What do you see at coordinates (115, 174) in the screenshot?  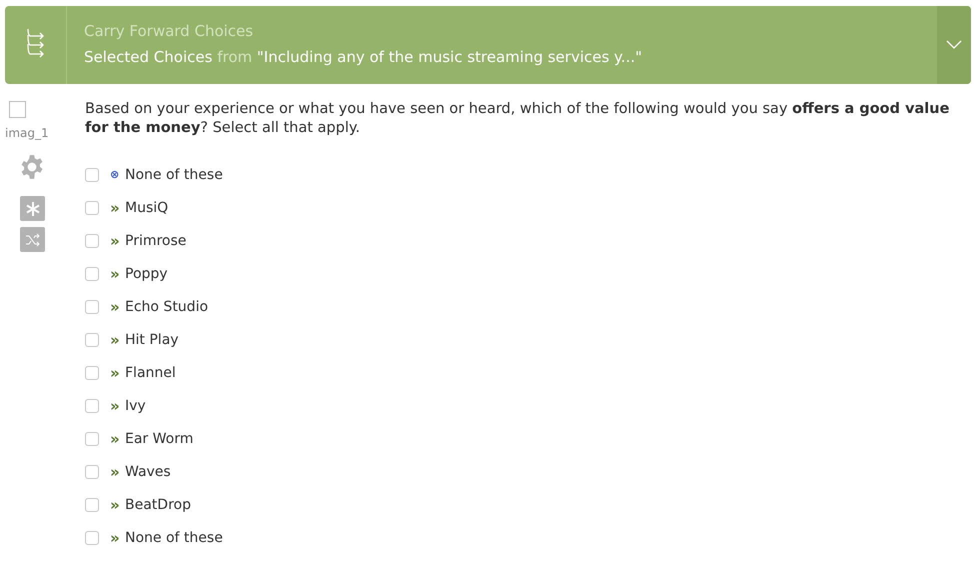 I see `exclusive-marker: ⊗` at bounding box center [115, 174].